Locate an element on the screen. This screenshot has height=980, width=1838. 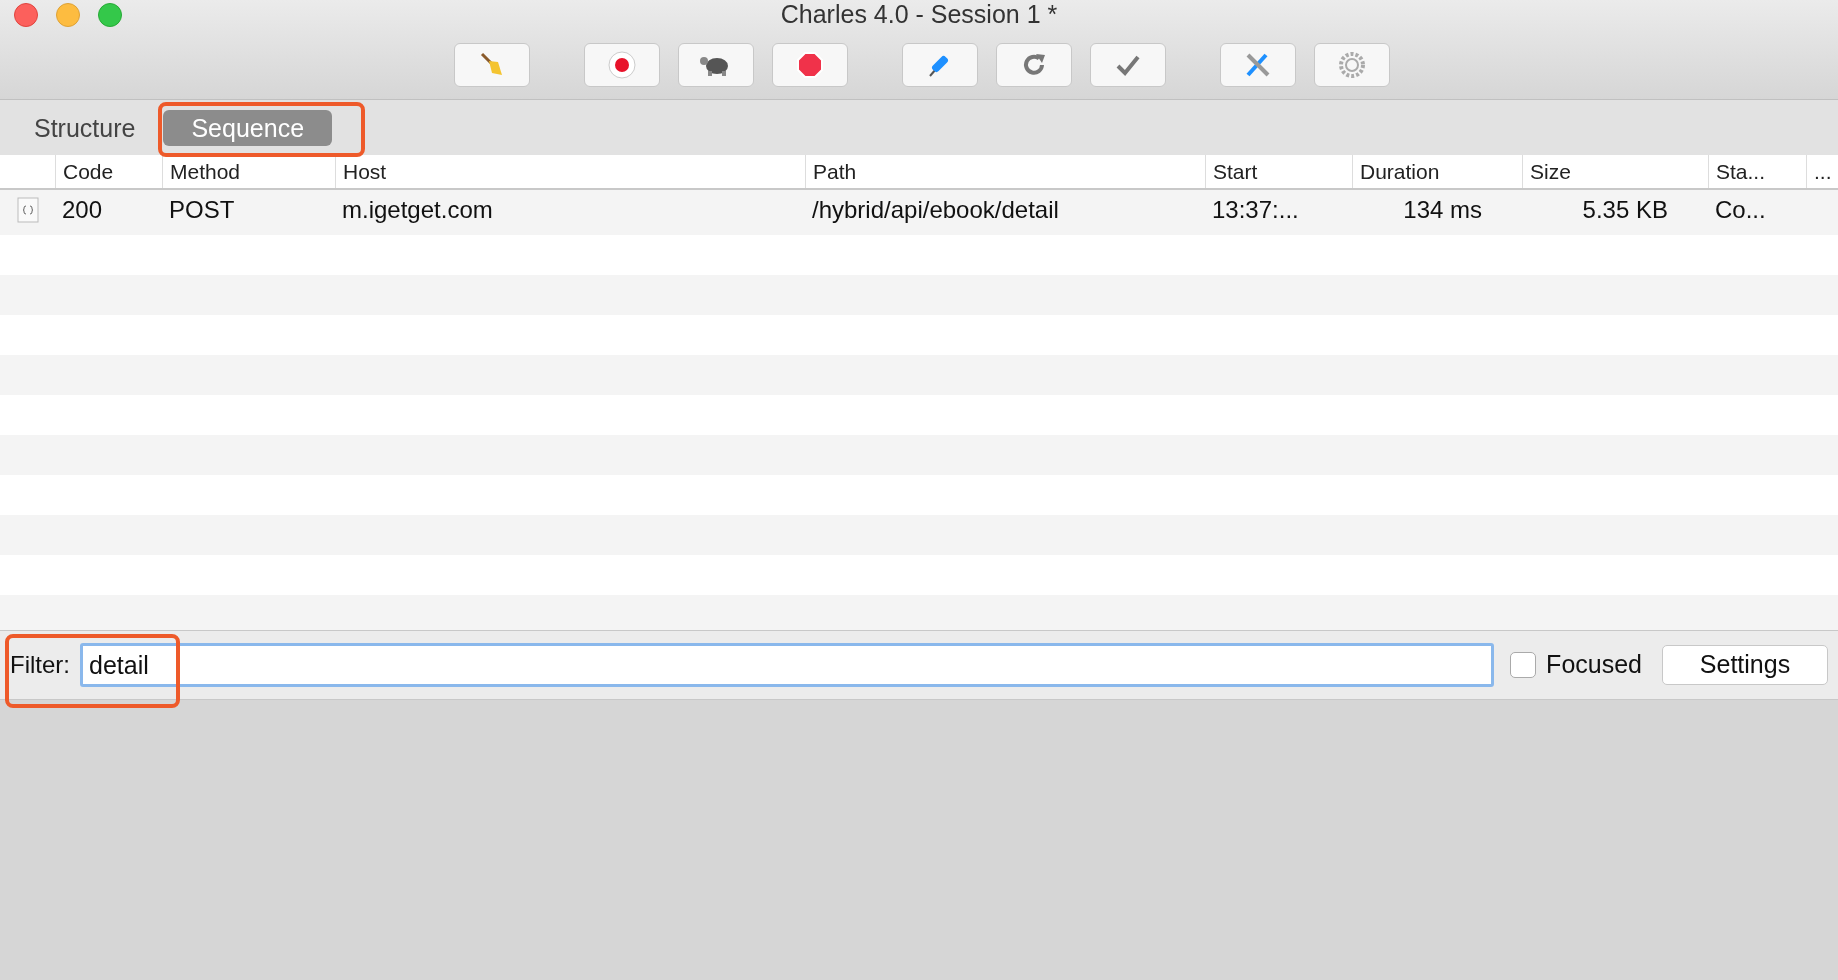
view-tab: Structure is located at coordinates (85, 127).